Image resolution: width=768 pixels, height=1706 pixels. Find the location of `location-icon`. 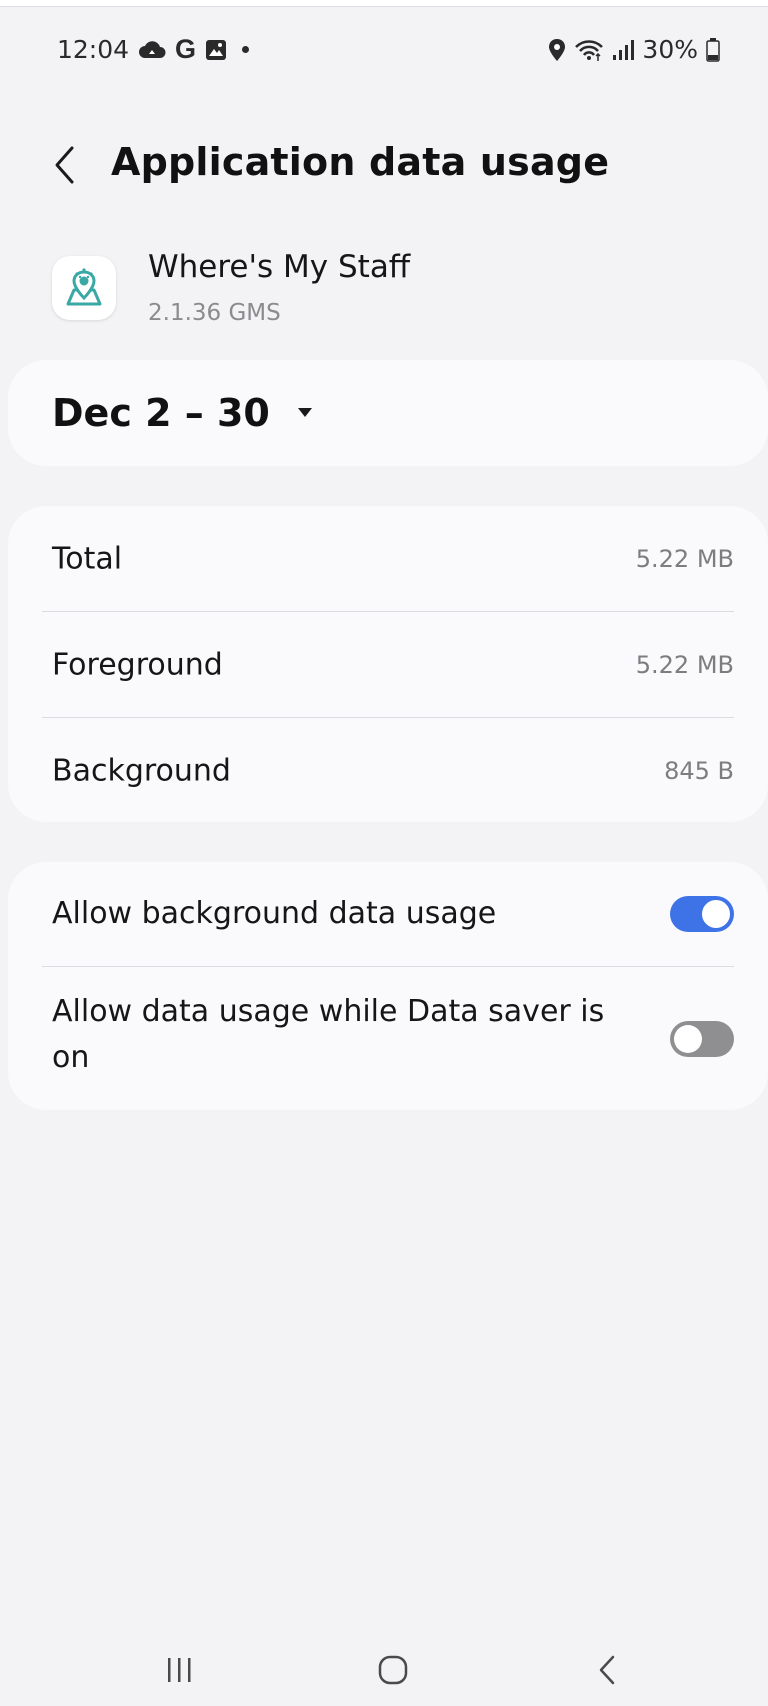

location-icon is located at coordinates (557, 50).